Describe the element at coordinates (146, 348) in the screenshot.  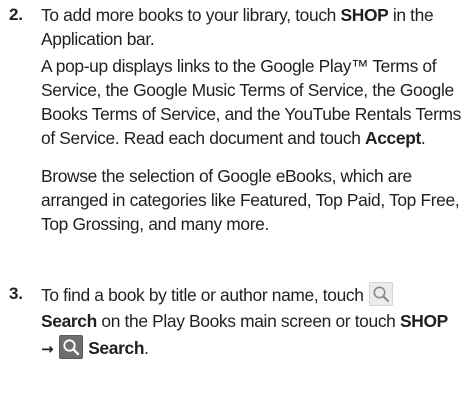
I see `end-period: .` at that location.